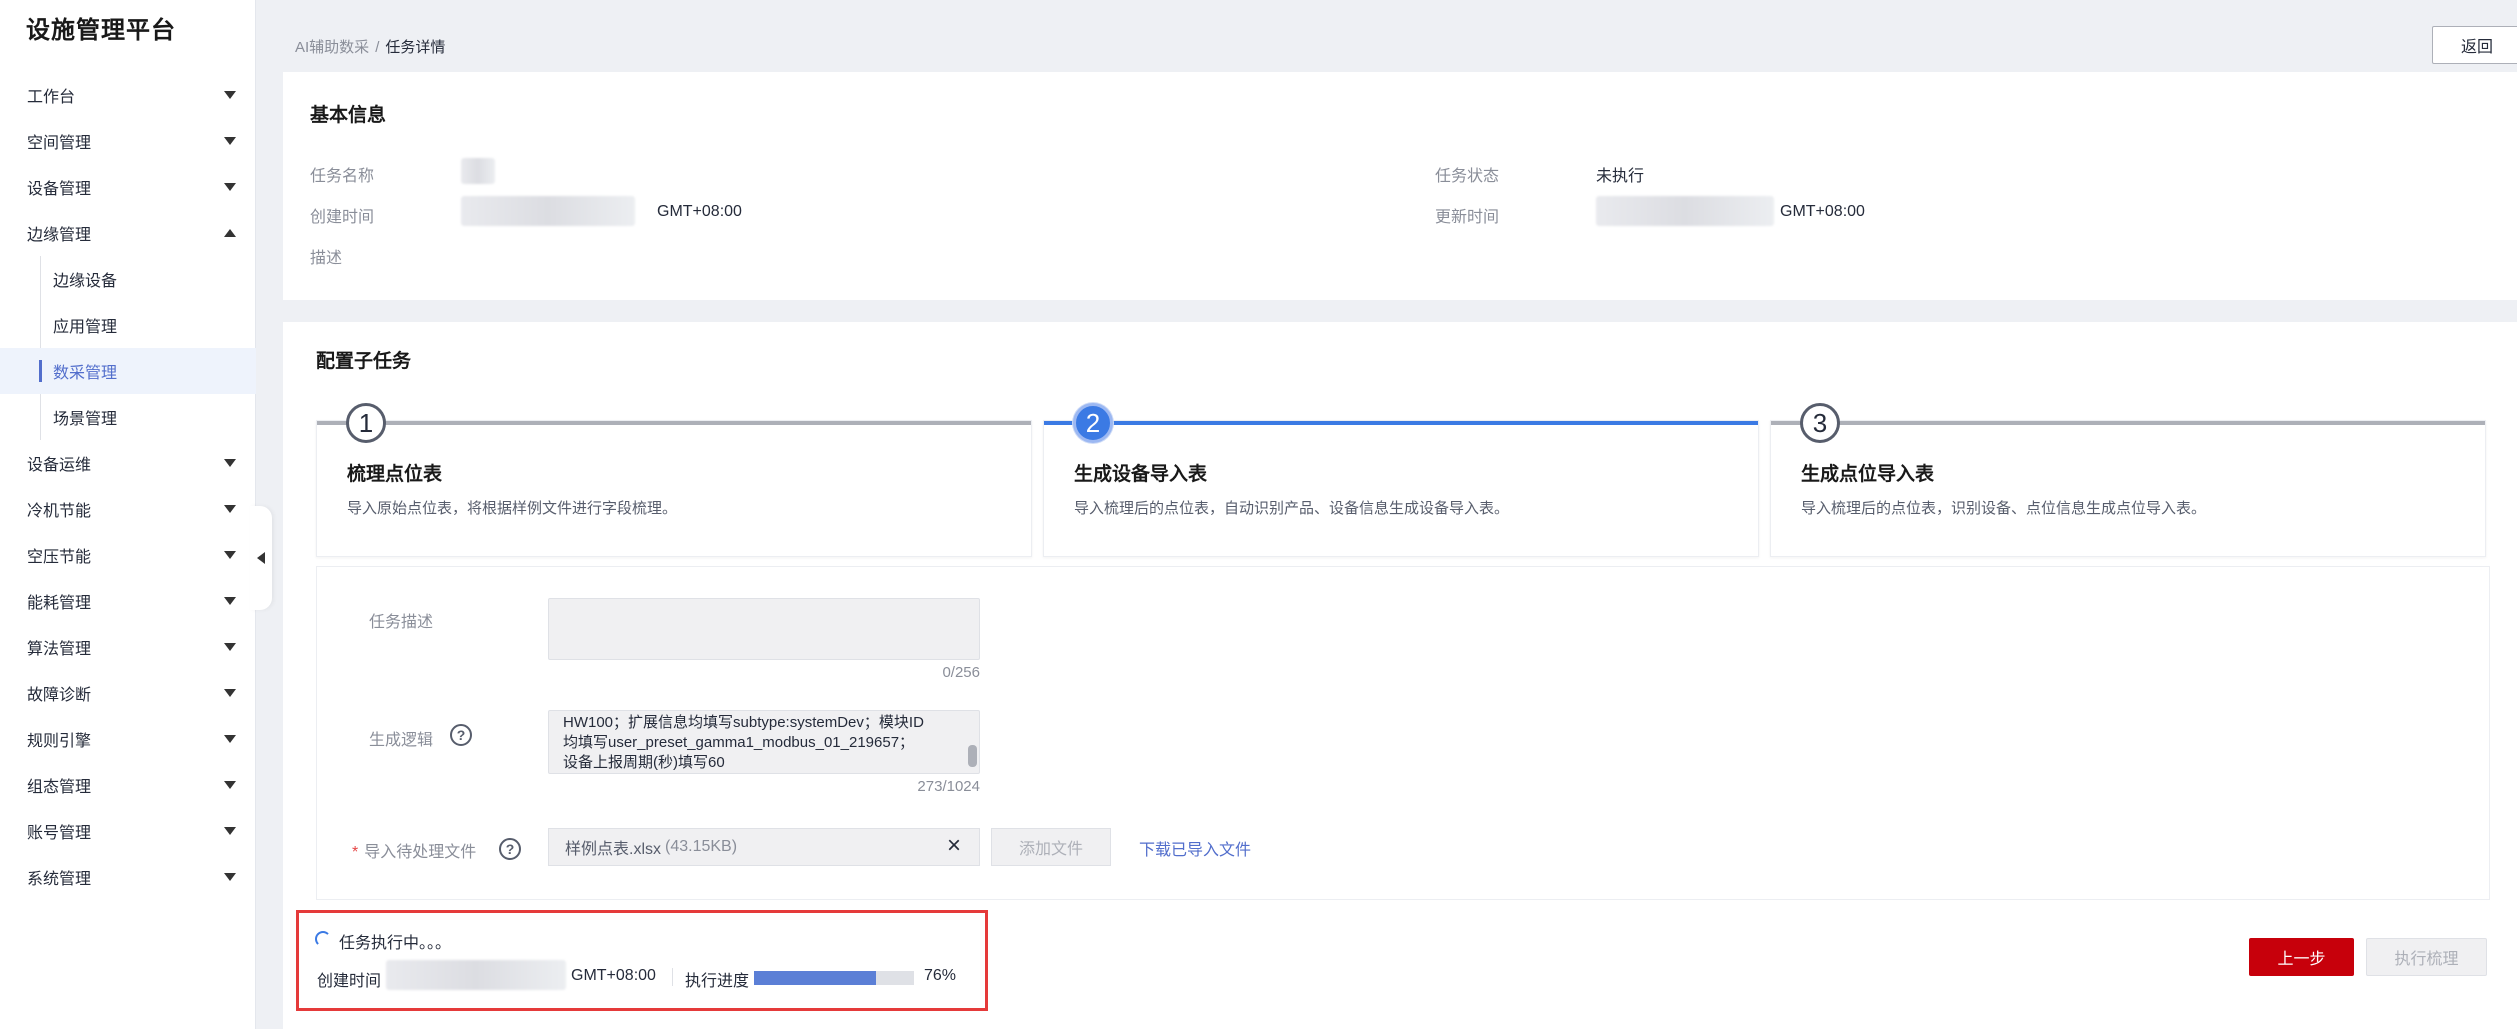 This screenshot has width=2517, height=1029. What do you see at coordinates (128, 371) in the screenshot?
I see `sidebar-sub-item: 数采管理` at bounding box center [128, 371].